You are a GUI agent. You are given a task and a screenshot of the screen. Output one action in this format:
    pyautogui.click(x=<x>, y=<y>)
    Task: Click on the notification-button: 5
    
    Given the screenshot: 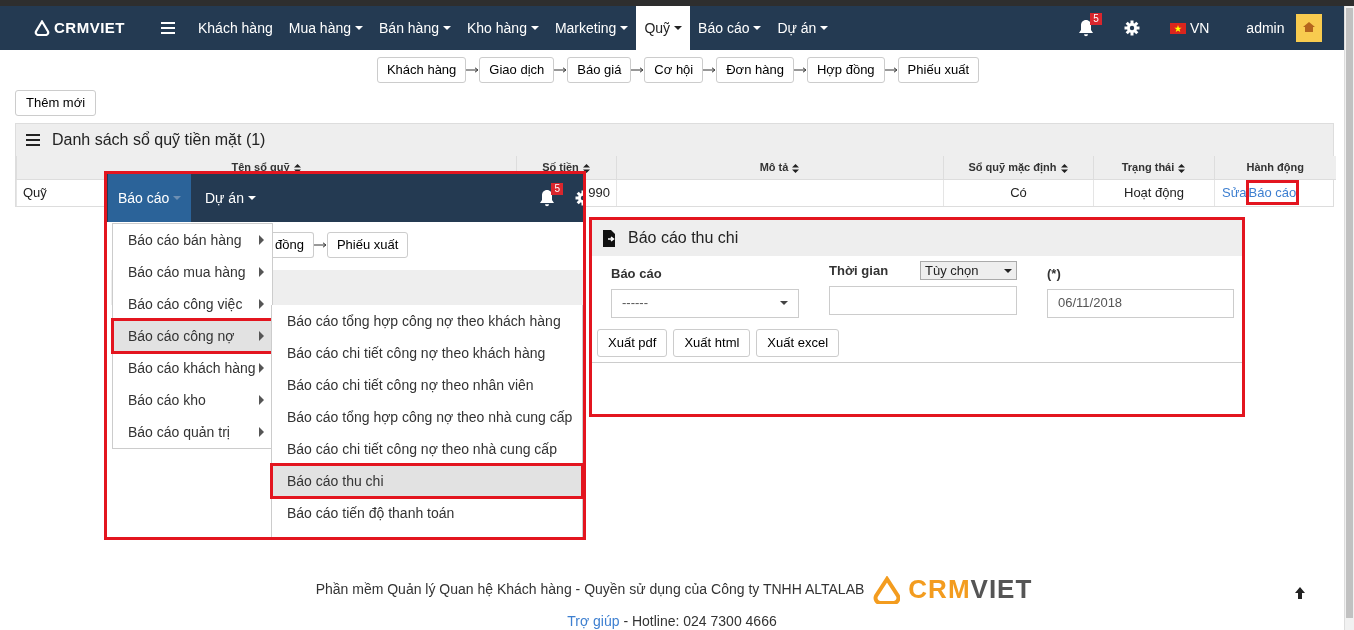 What is the action you would take?
    pyautogui.click(x=1085, y=28)
    